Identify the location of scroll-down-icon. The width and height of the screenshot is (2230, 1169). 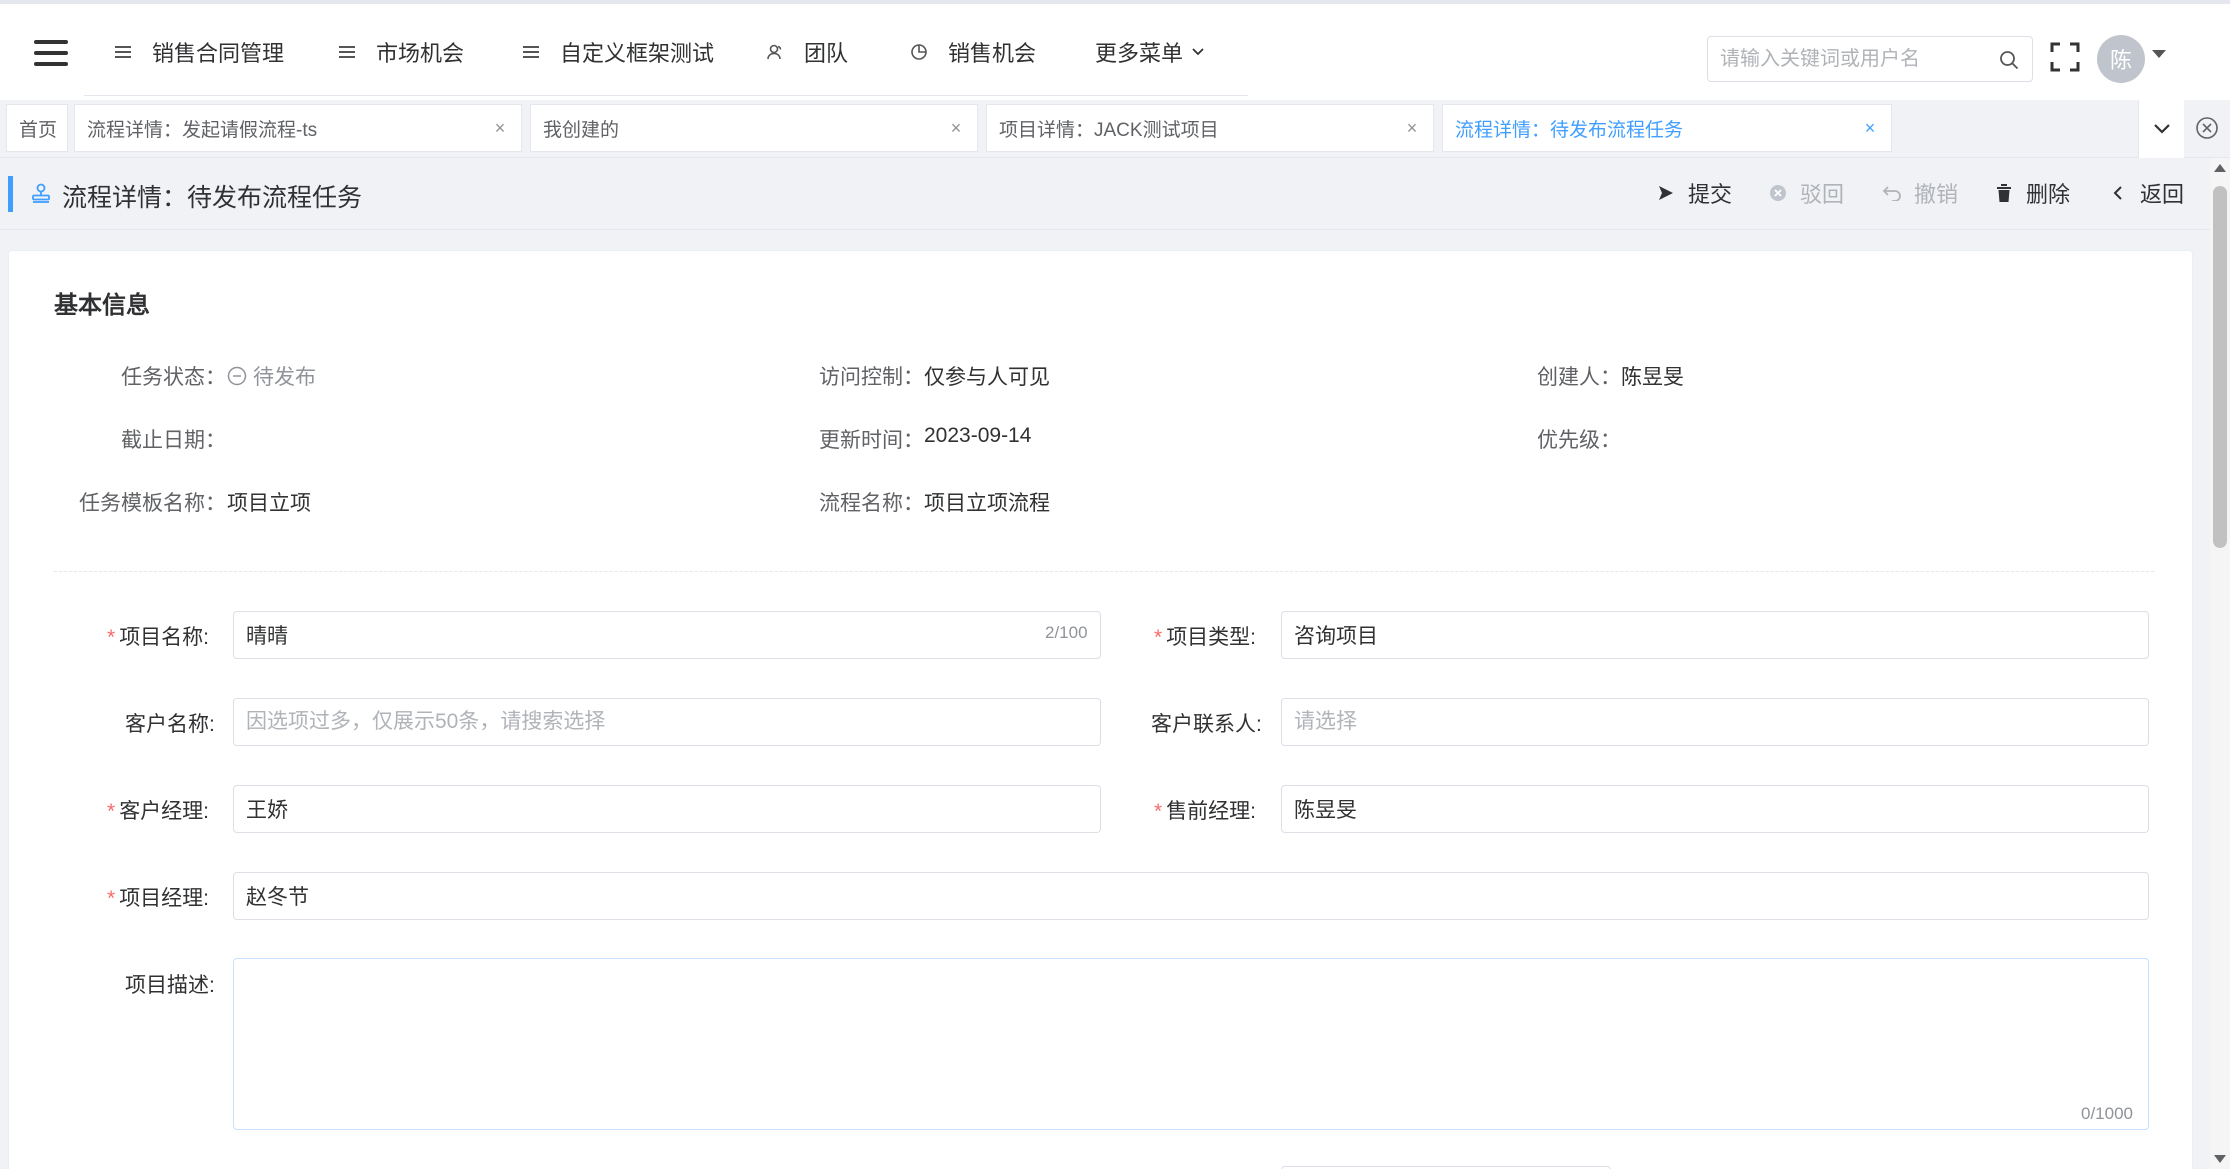
(2220, 1159).